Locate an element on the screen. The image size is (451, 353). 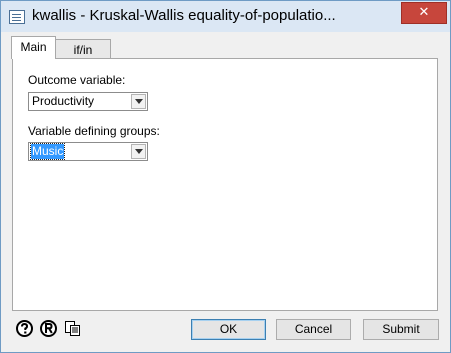
cancel-button-label: Cancel is located at coordinates (313, 329).